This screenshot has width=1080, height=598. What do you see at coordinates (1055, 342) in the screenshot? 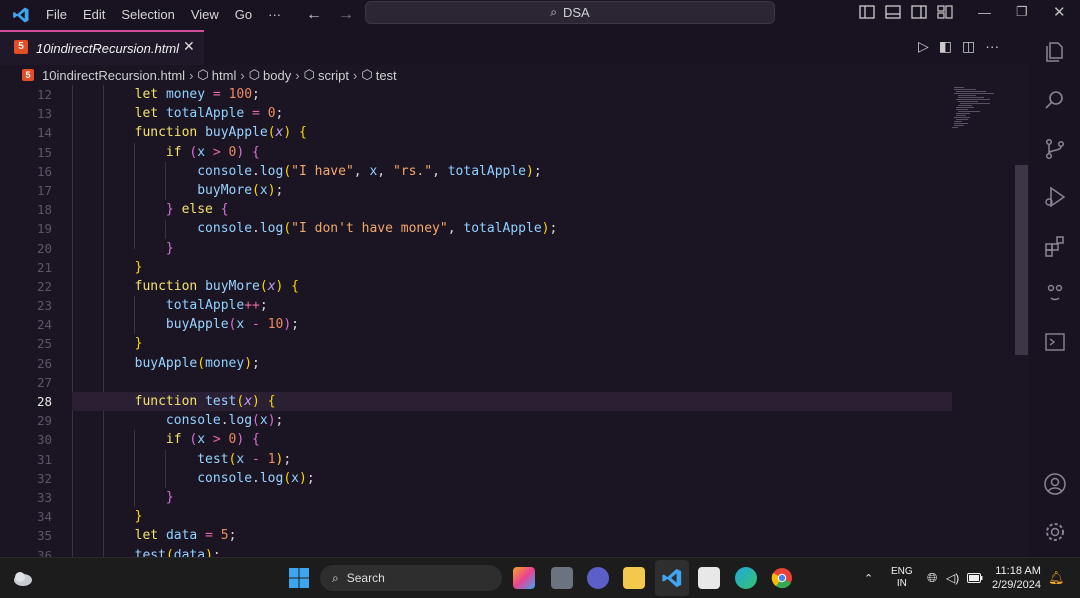
I see `terminal-icon` at bounding box center [1055, 342].